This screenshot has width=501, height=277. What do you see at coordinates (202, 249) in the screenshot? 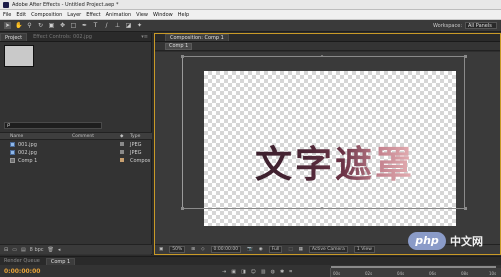
I see `mask-visibility-icon: ◇` at bounding box center [202, 249].